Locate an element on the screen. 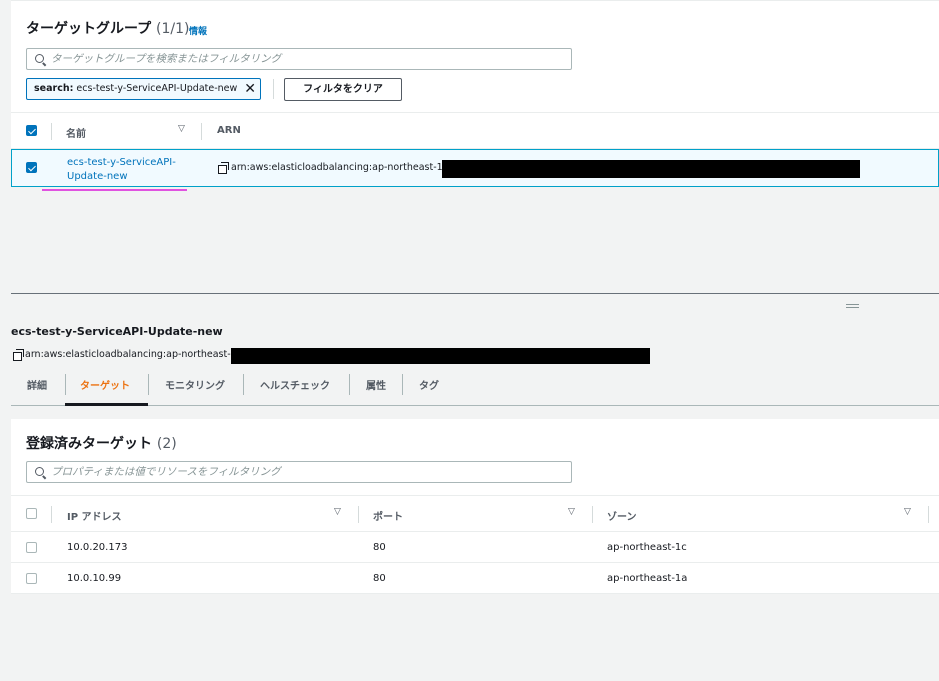 The image size is (939, 681). target-group-search-input is located at coordinates (301, 59).